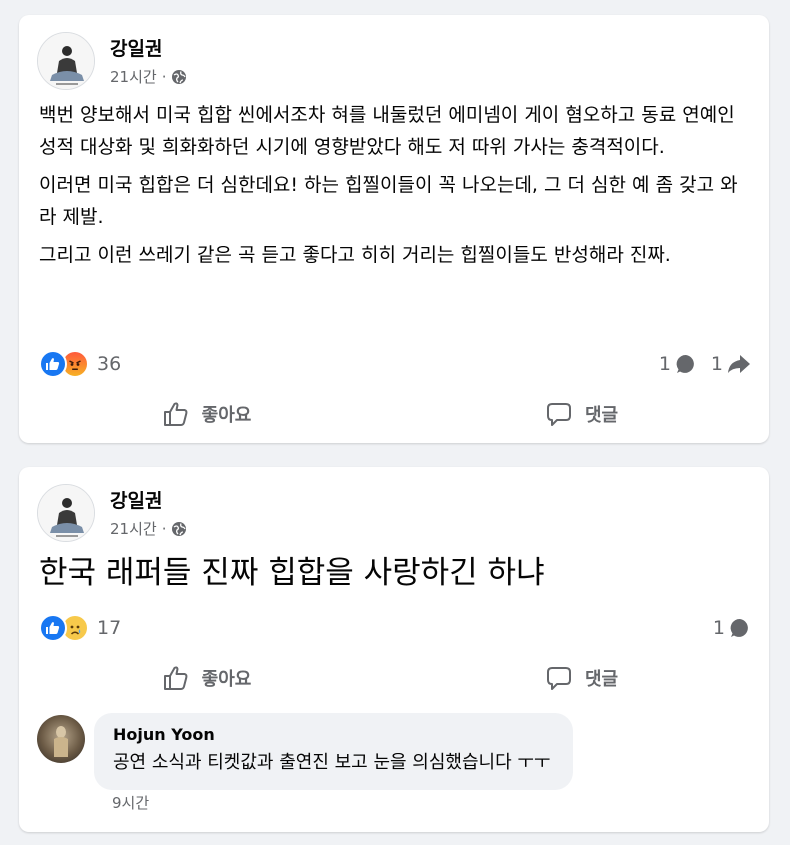  What do you see at coordinates (332, 734) in the screenshot?
I see `commenter-name: Hojun Yoon` at bounding box center [332, 734].